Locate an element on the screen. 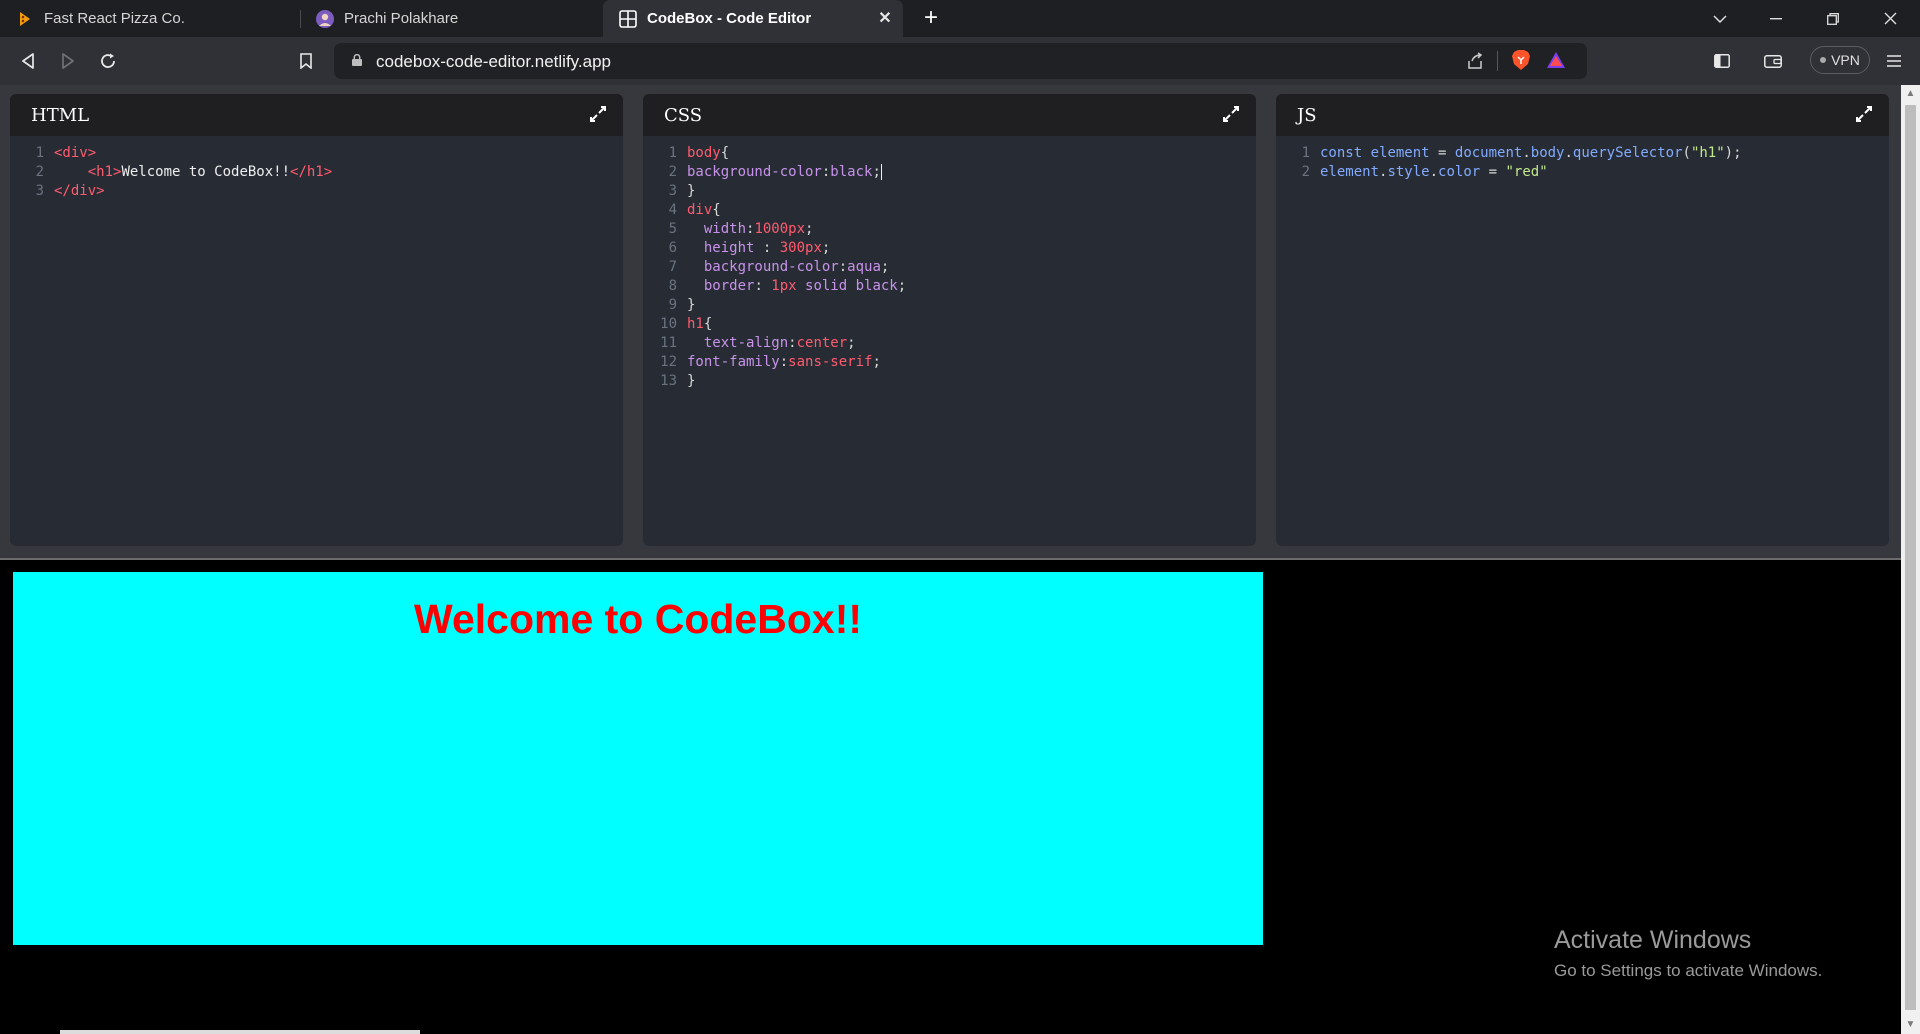  address-bar-divider is located at coordinates (1497, 61).